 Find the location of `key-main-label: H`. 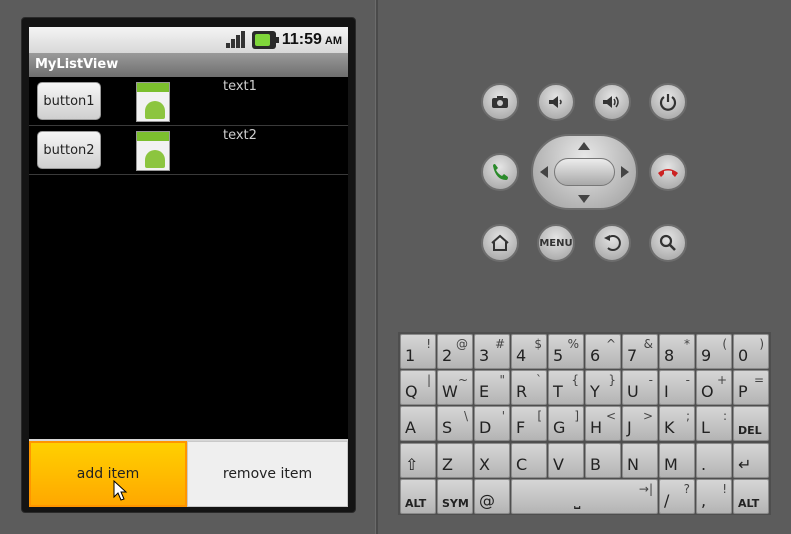

key-main-label: H is located at coordinates (596, 427).